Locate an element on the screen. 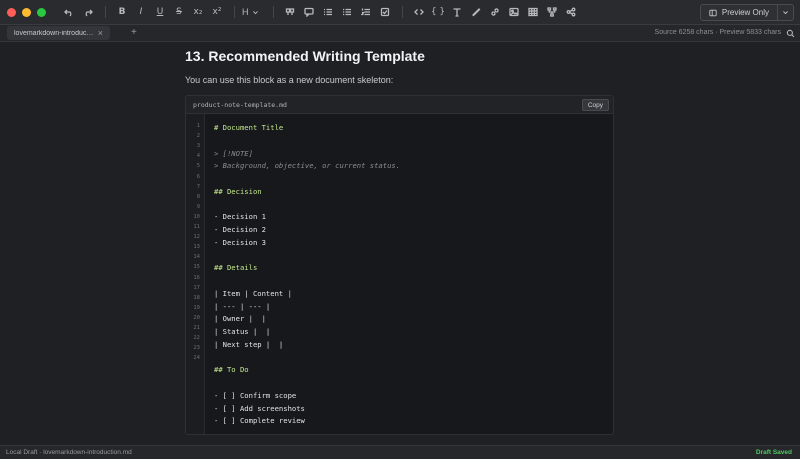 This screenshot has width=800, height=459. preview-mode-button: Preview Only is located at coordinates (746, 12).